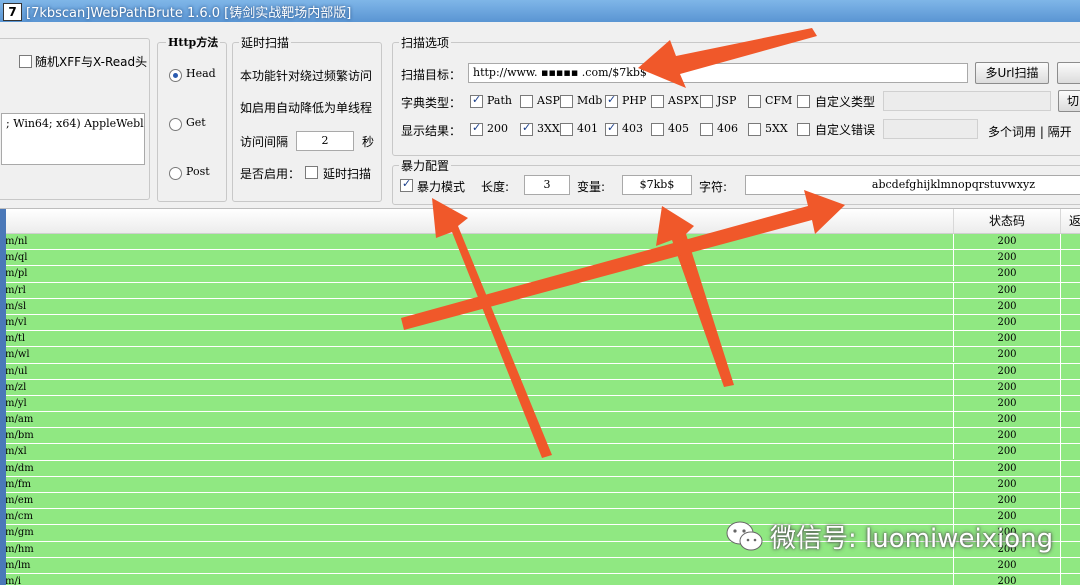 This screenshot has height=585, width=1080. What do you see at coordinates (657, 101) in the screenshot?
I see `dict-aspx-checkbox` at bounding box center [657, 101].